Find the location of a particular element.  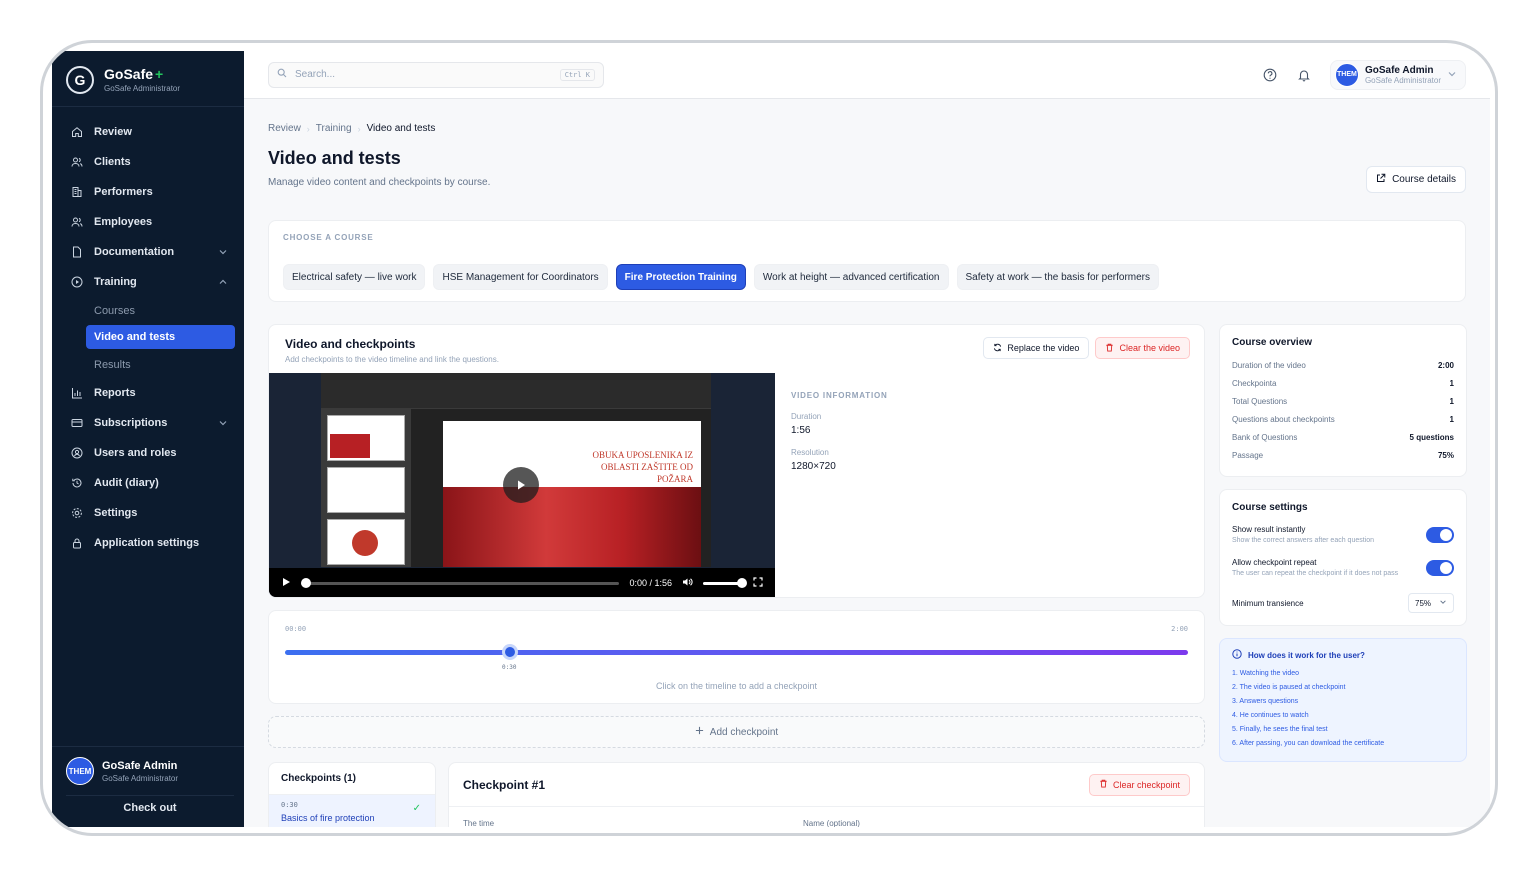

course-details-button: Course details is located at coordinates (1416, 179).